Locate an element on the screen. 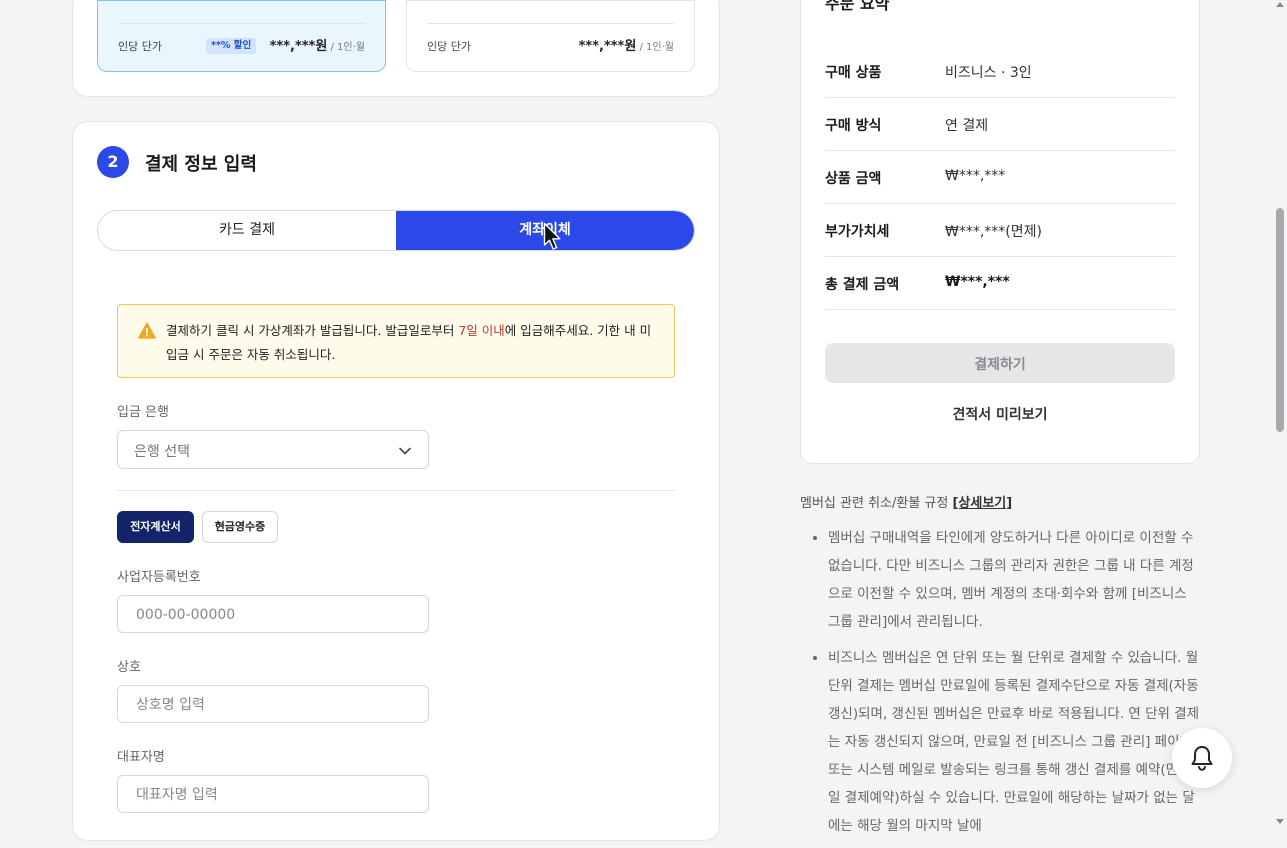 Image resolution: width=1287 pixels, height=848 pixels. company-name-field is located at coordinates (273, 704).